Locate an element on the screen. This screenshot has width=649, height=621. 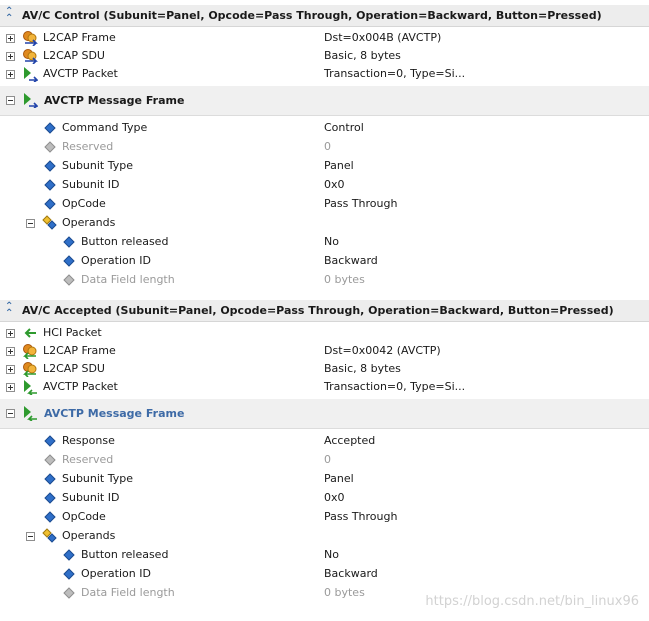
operand-label: Data Field length is located at coordinates (128, 279).